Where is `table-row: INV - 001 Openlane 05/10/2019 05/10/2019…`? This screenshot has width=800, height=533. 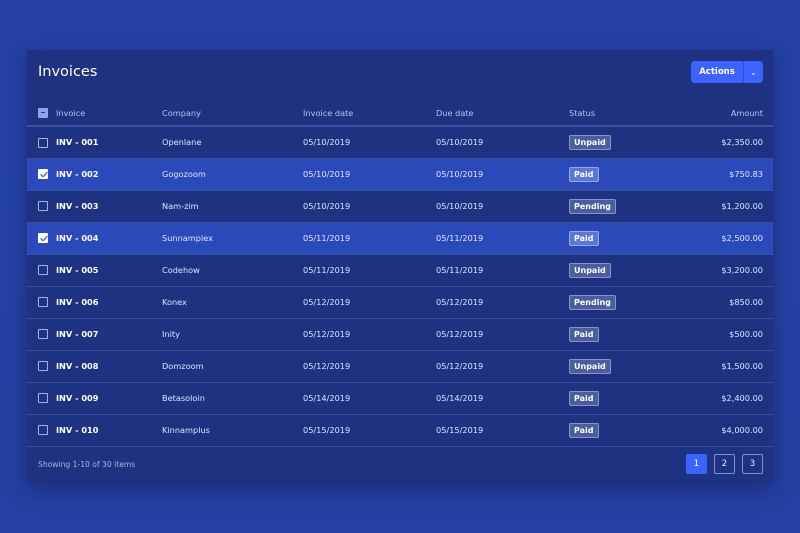 table-row: INV - 001 Openlane 05/10/2019 05/10/2019… is located at coordinates (400, 142).